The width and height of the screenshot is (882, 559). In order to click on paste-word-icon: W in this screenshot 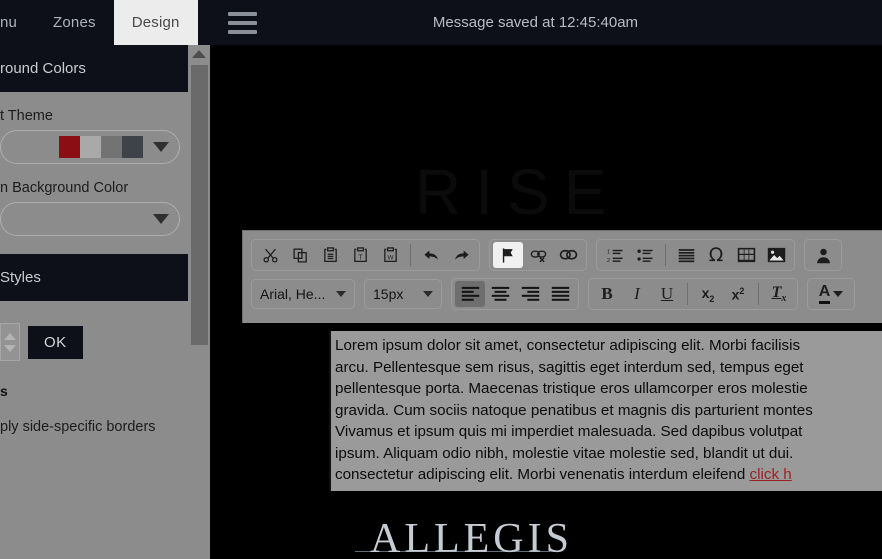, I will do `click(390, 255)`.